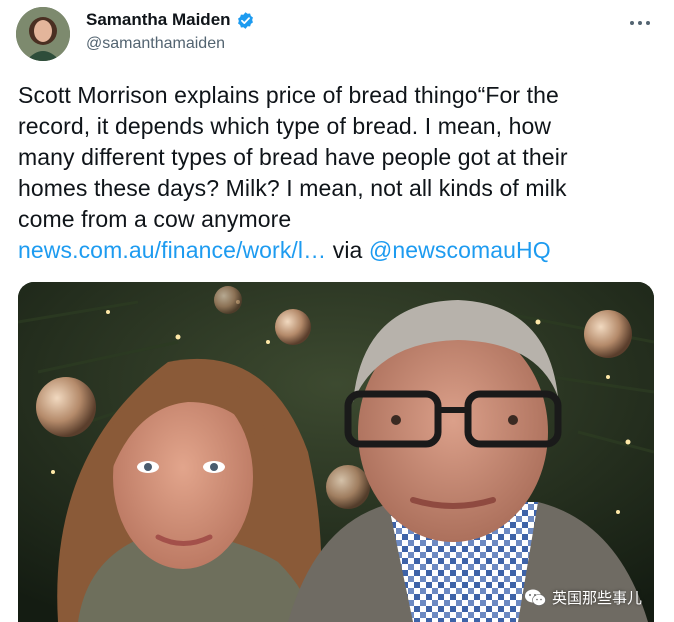 The width and height of the screenshot is (674, 622). What do you see at coordinates (596, 598) in the screenshot?
I see `watermark-text: 英国那些事儿` at bounding box center [596, 598].